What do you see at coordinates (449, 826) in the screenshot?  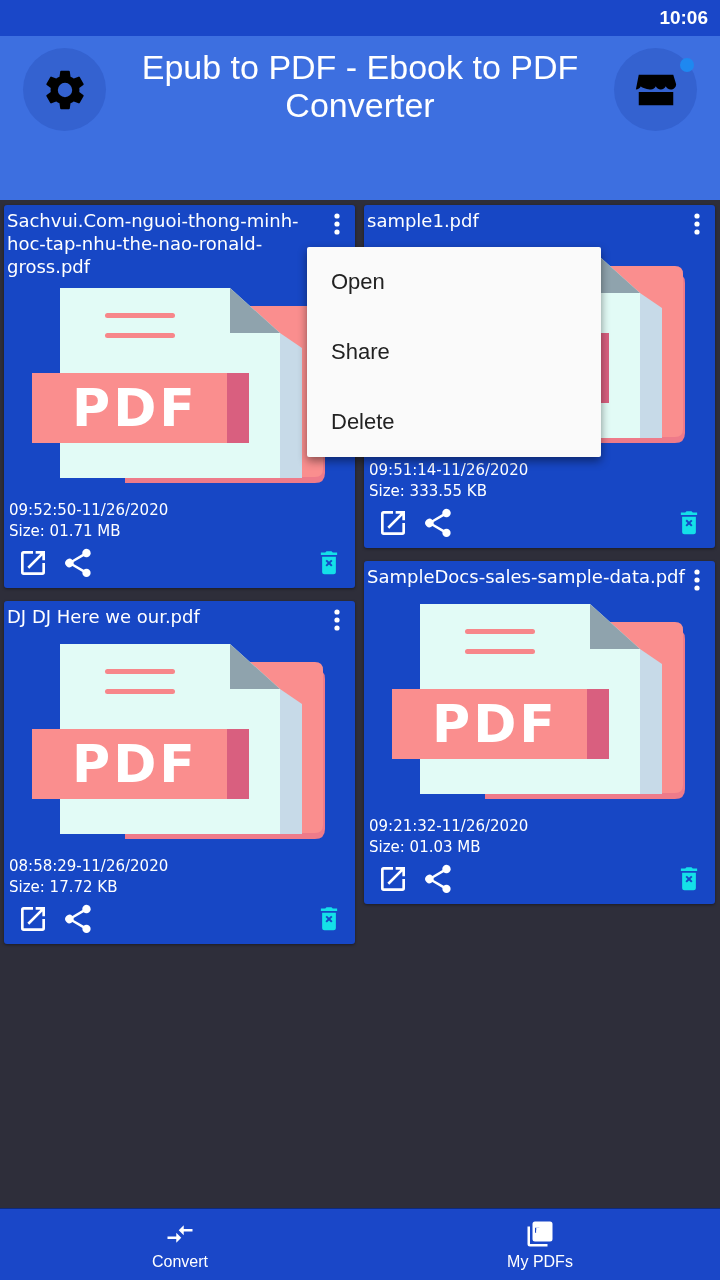 I see `file-date: 09:21:32-11/26/2020` at bounding box center [449, 826].